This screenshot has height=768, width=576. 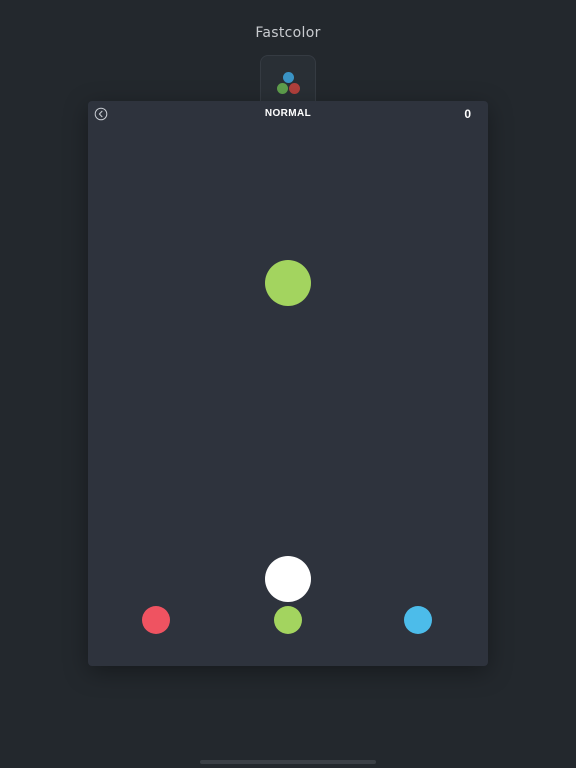 What do you see at coordinates (418, 620) in the screenshot?
I see `color-button-blue` at bounding box center [418, 620].